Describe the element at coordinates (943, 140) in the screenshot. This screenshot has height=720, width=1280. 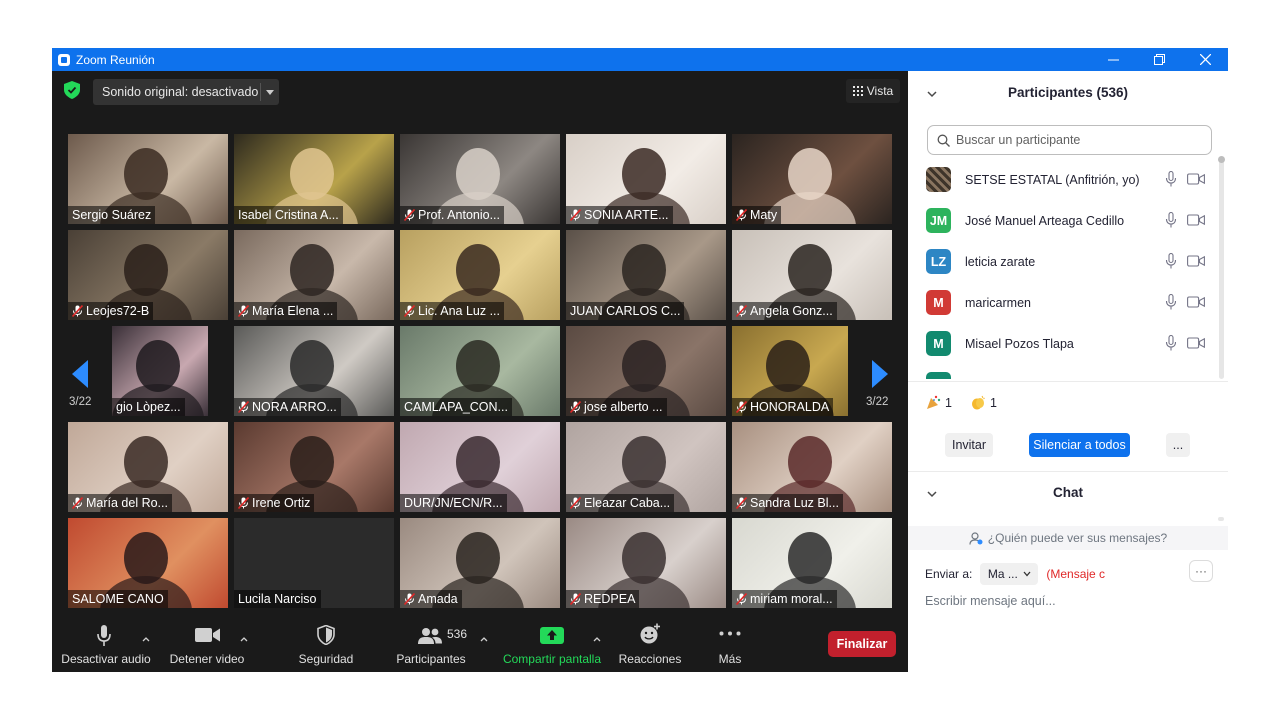
I see `search-icon` at that location.